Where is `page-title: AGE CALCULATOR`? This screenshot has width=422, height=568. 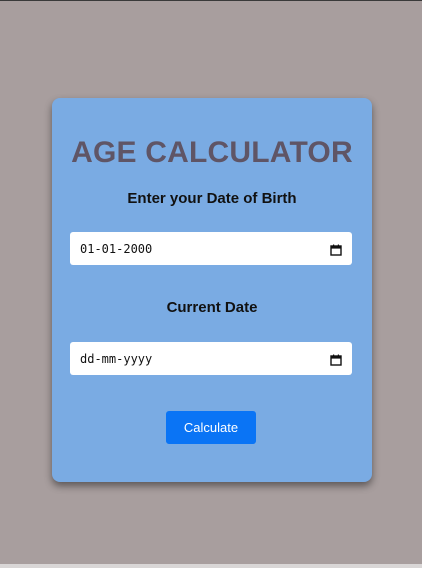 page-title: AGE CALCULATOR is located at coordinates (212, 152).